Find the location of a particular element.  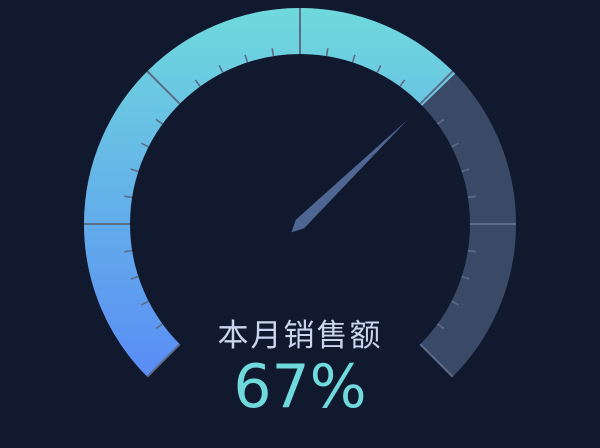

gauge-title: 本月销售额 is located at coordinates (300, 336).